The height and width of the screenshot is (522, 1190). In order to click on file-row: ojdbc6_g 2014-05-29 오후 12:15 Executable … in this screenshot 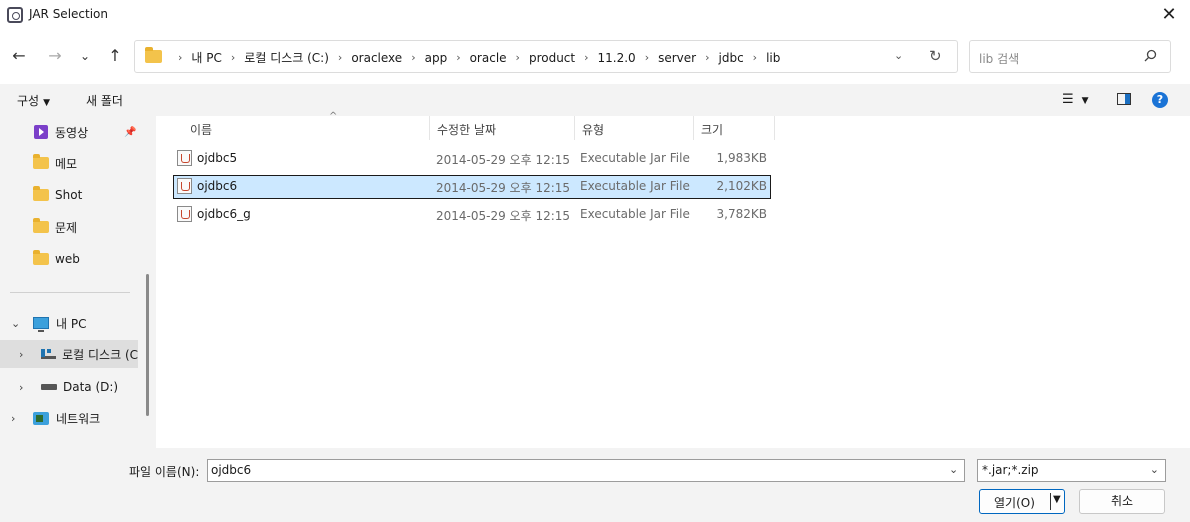, I will do `click(472, 215)`.